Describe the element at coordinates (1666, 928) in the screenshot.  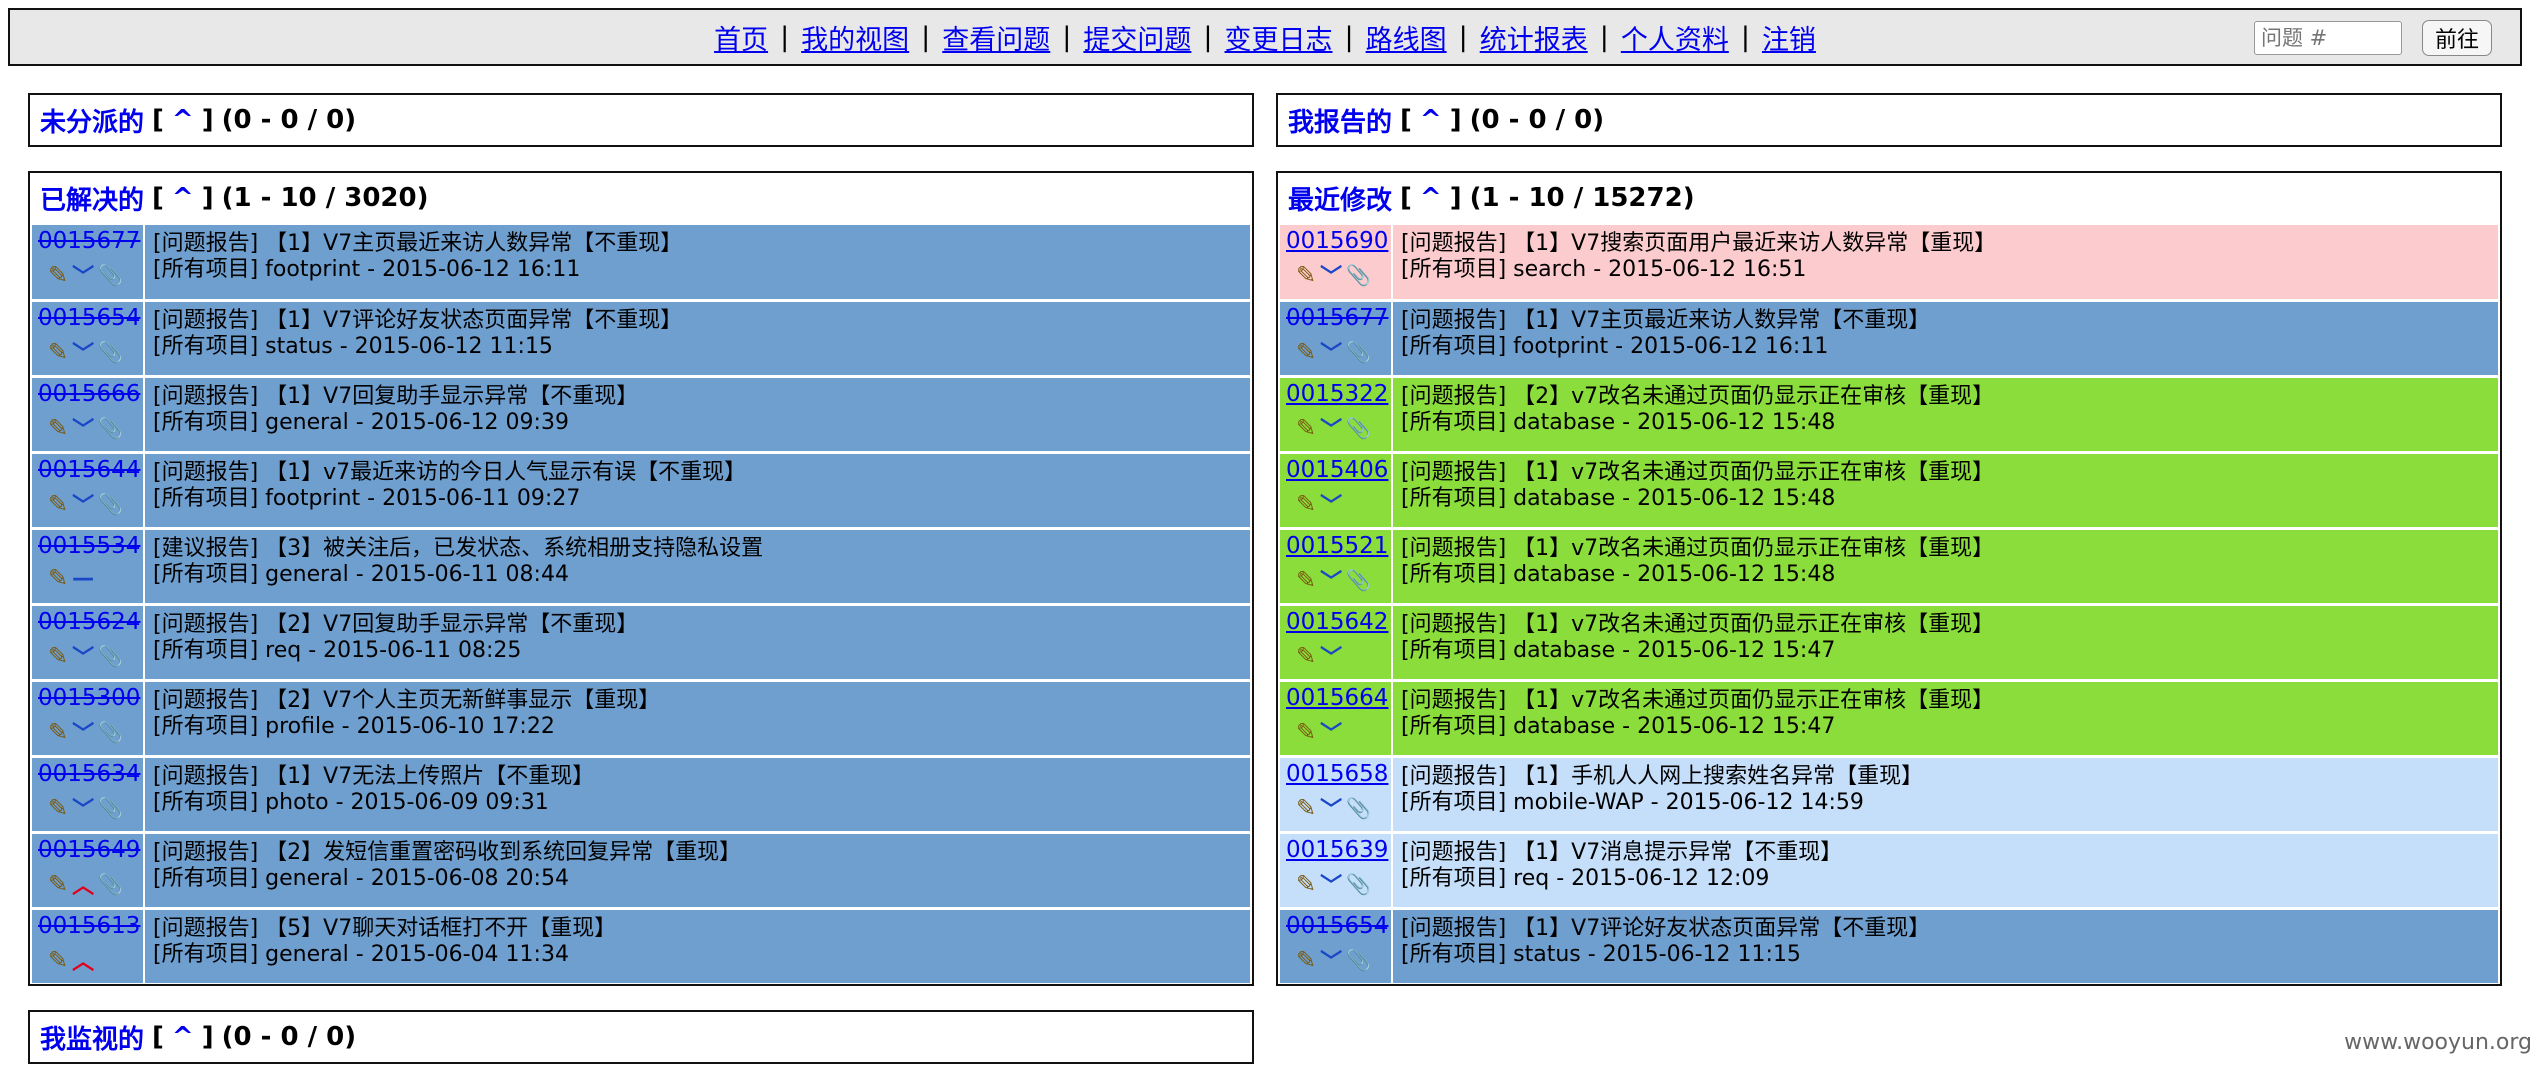
I see `issue-summary: [问题报告] 【1】V7评论好友状态页面异常【不重现】` at that location.